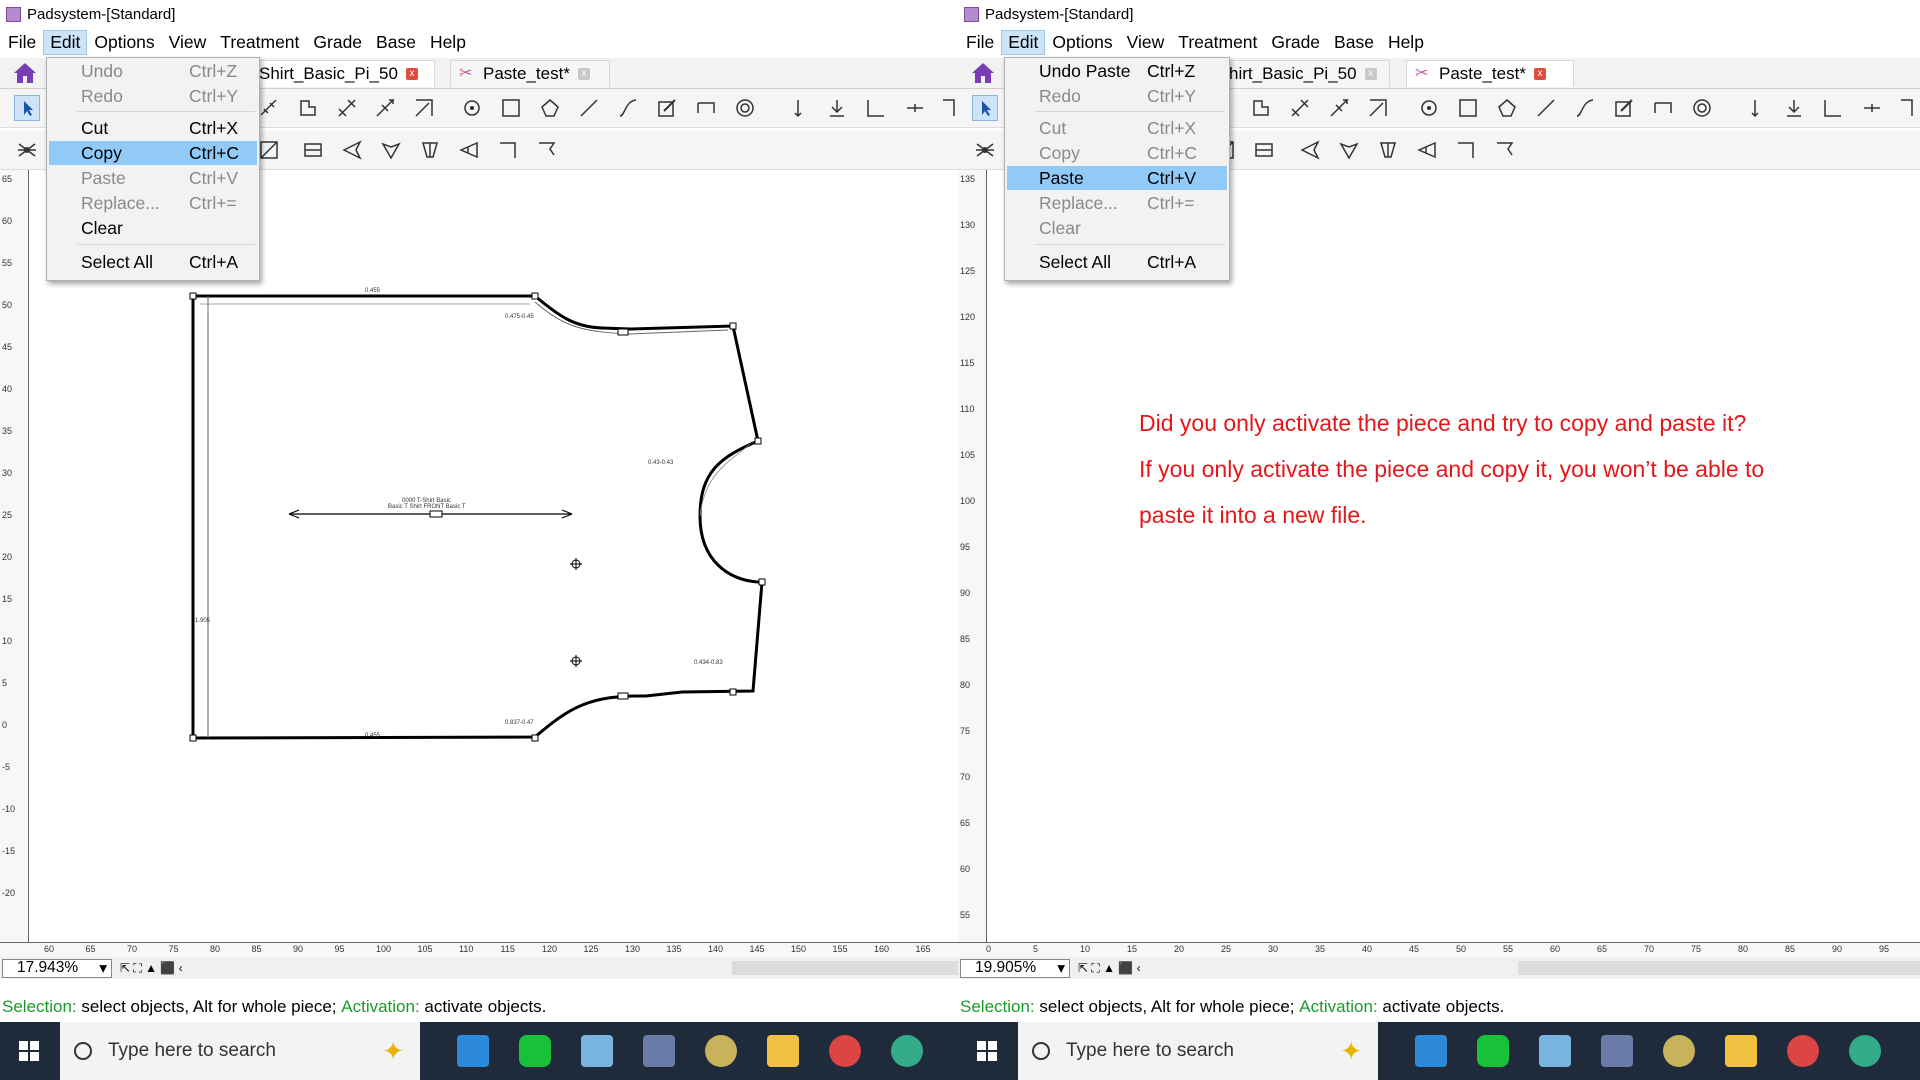 The height and width of the screenshot is (1080, 1920). I want to click on corner-icon, so click(508, 150).